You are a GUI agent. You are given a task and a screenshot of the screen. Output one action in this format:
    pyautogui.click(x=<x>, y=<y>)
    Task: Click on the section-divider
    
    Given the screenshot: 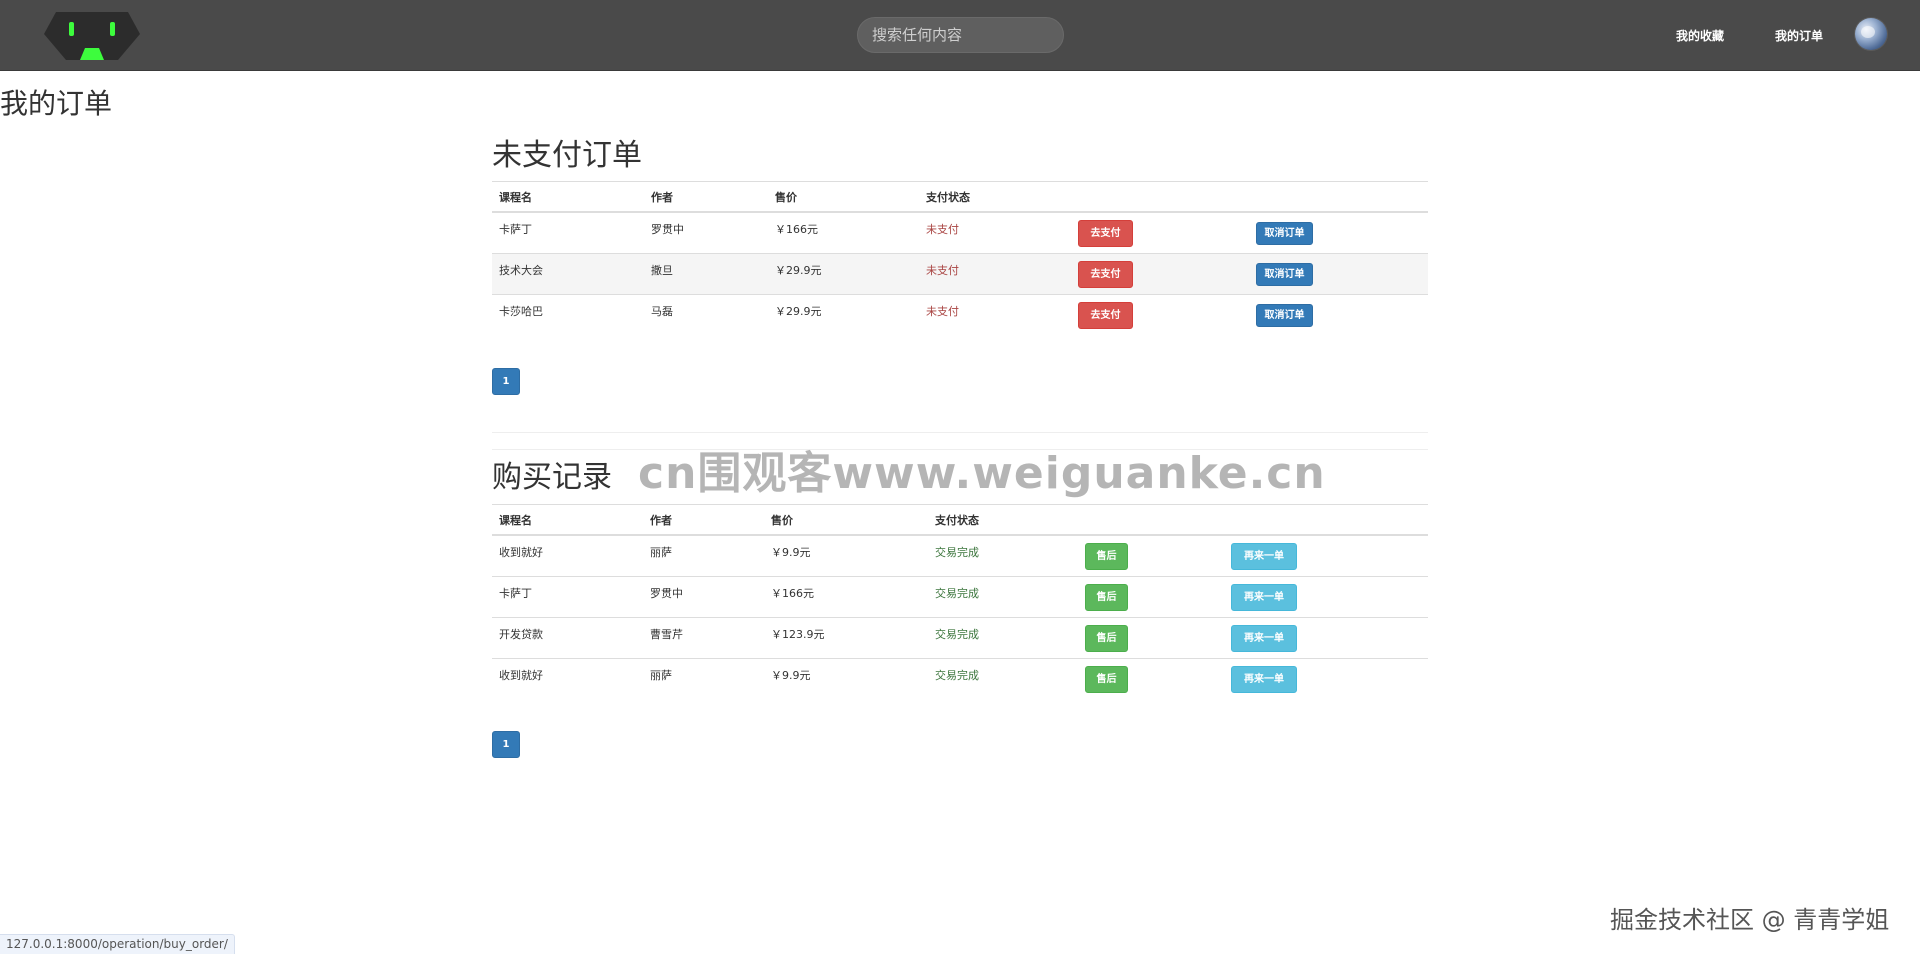 What is the action you would take?
    pyautogui.click(x=960, y=432)
    